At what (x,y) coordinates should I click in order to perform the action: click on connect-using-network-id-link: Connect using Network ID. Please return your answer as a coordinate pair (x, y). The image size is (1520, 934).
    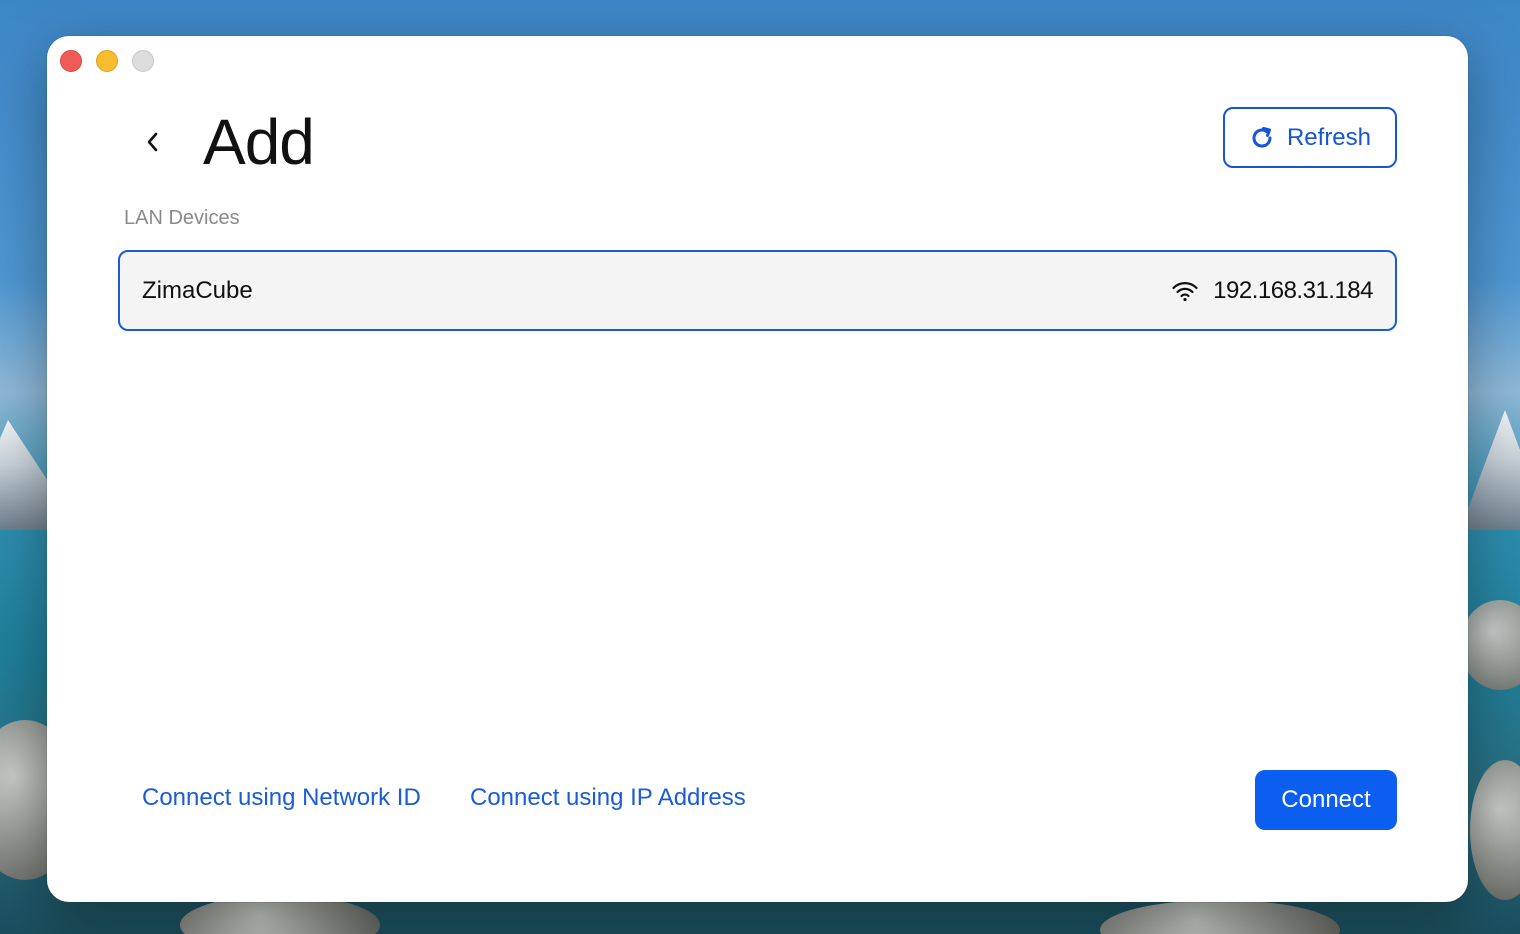
    Looking at the image, I should click on (281, 798).